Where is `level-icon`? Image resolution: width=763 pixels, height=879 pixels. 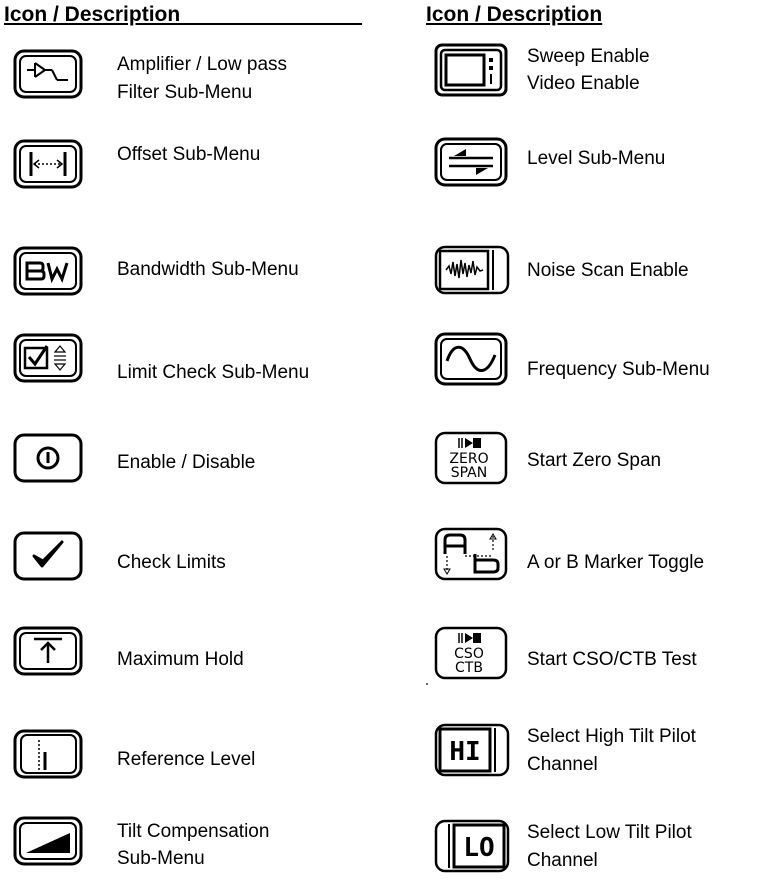 level-icon is located at coordinates (470, 161).